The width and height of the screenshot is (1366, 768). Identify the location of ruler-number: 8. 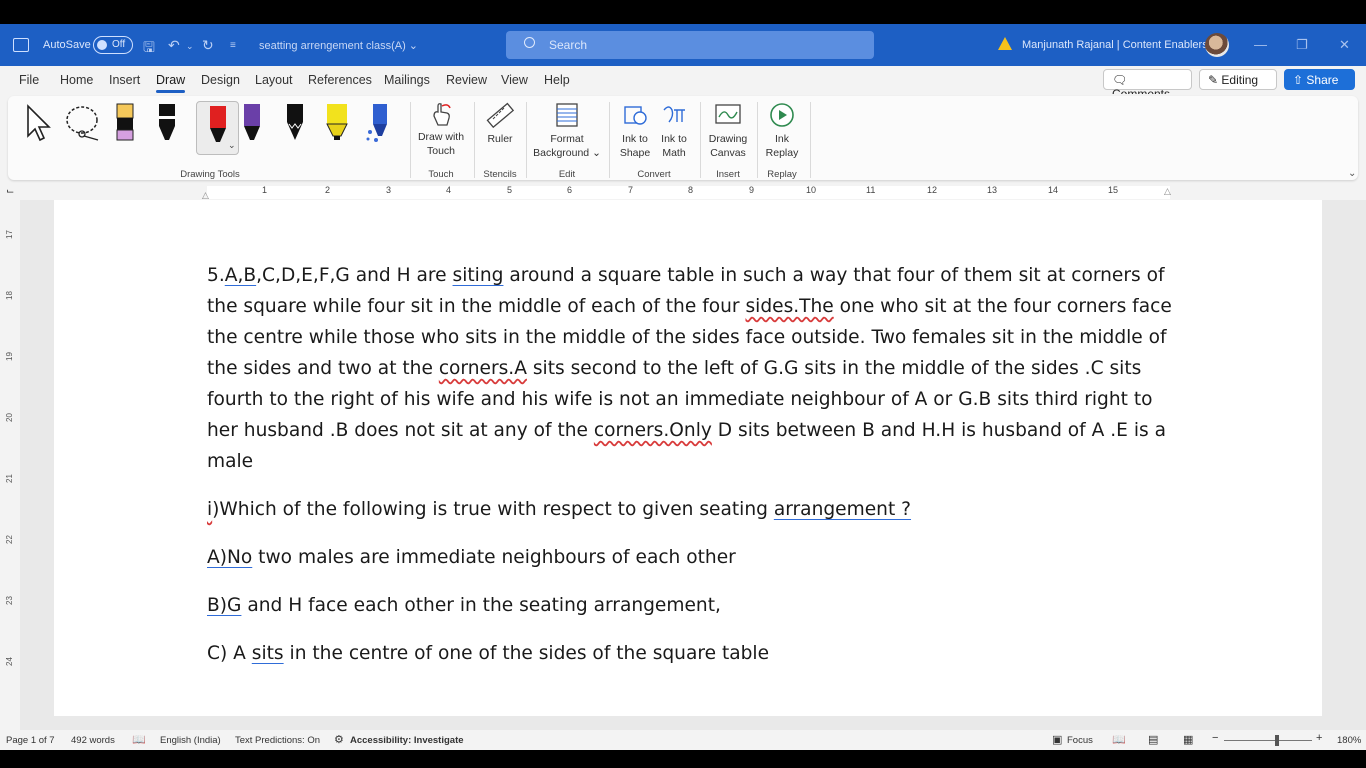
(691, 190).